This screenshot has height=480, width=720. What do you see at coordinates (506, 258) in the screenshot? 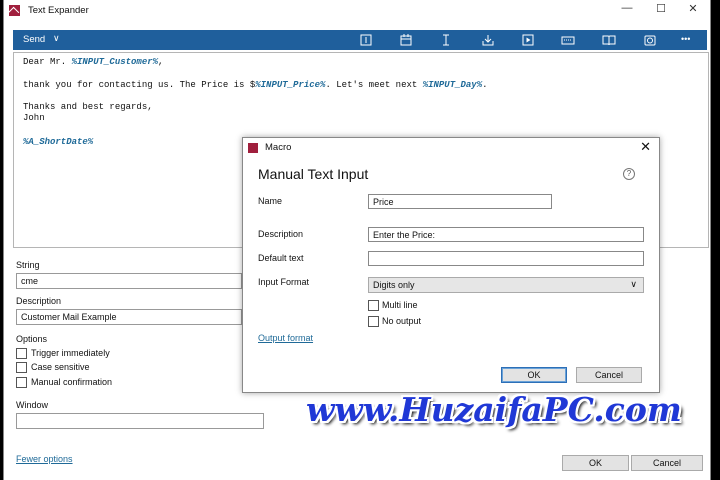
I see `default-text-input` at bounding box center [506, 258].